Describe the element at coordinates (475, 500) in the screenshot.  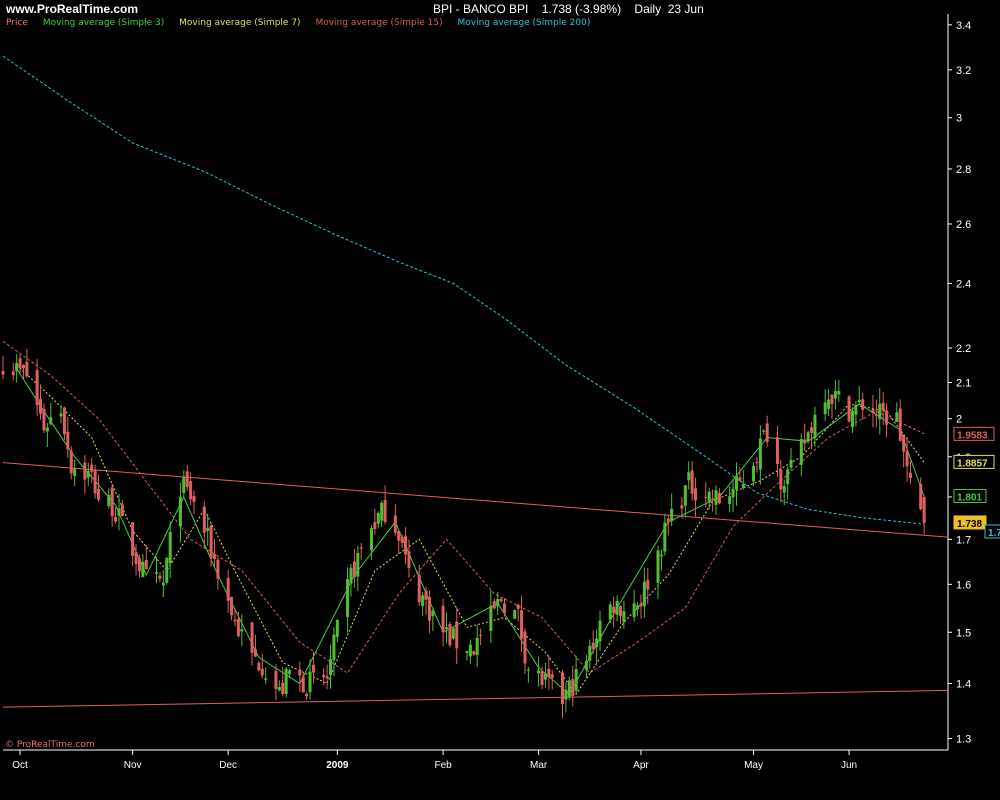
I see `upper-trendline` at that location.